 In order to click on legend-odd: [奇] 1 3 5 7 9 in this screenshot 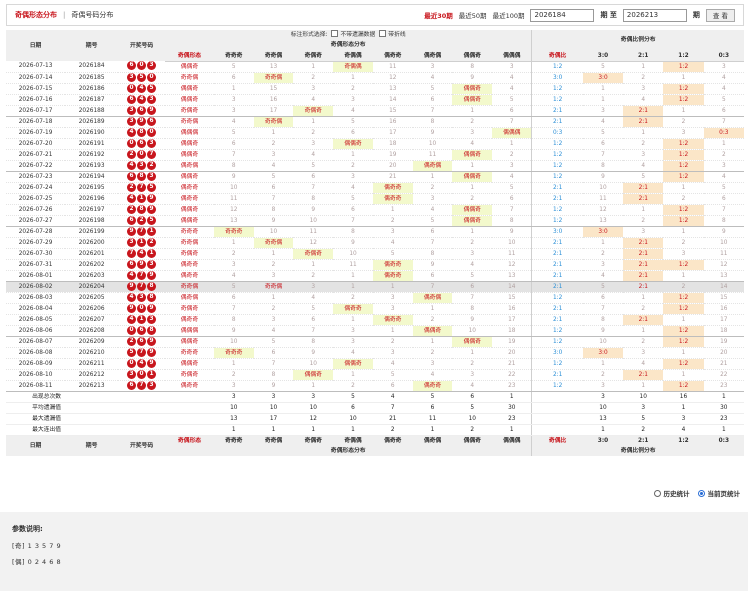, I will do `click(37, 546)`.